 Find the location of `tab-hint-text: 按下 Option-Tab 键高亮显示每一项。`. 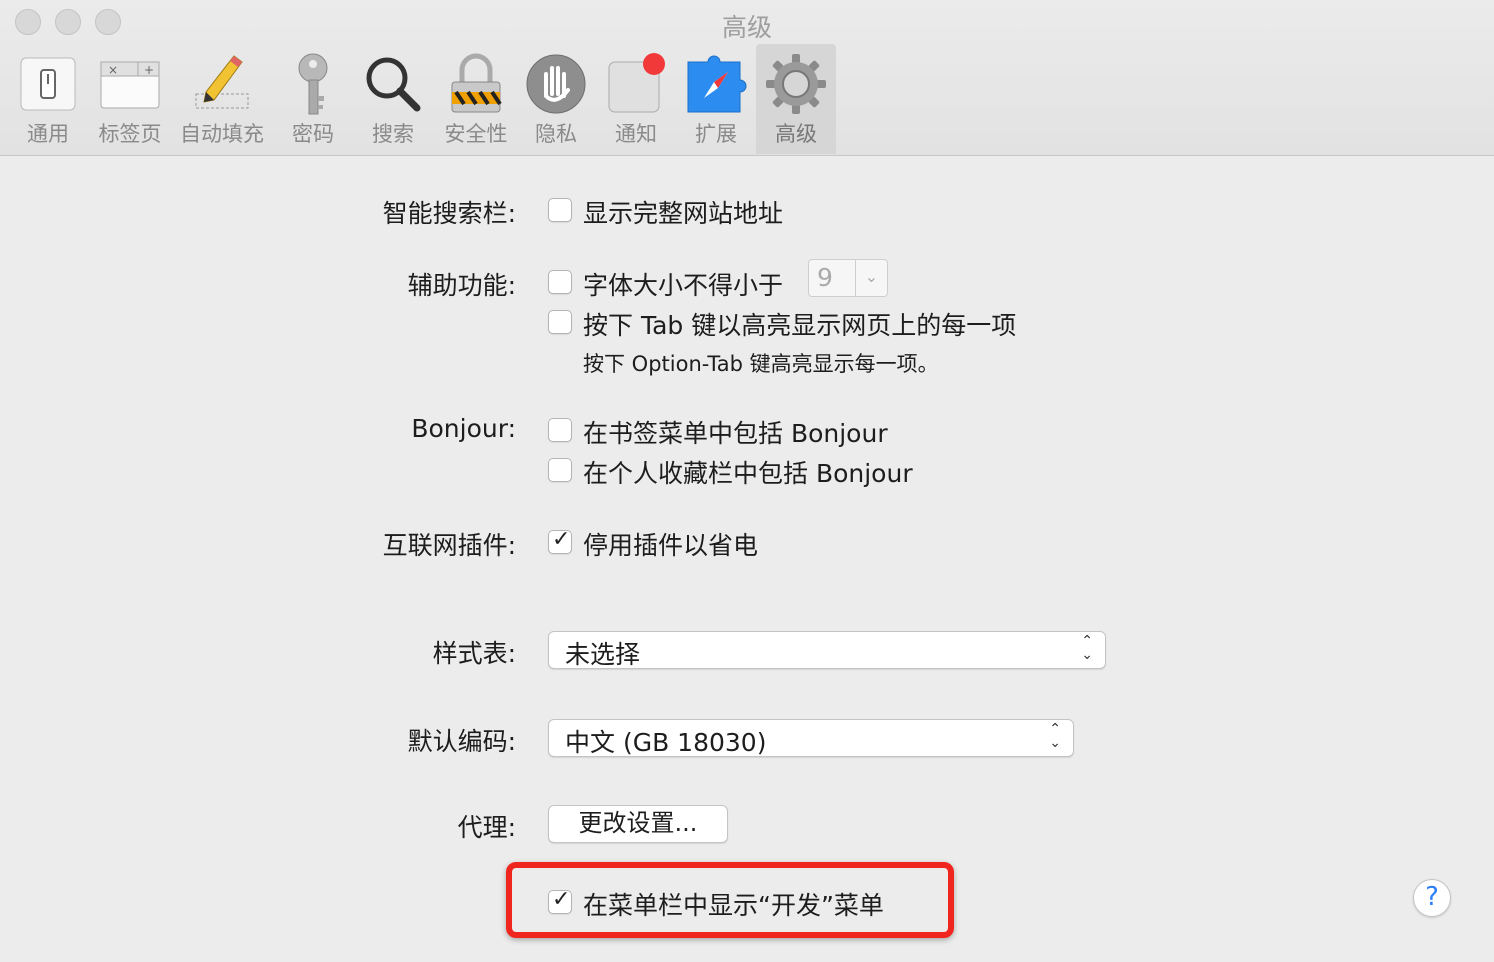

tab-hint-text: 按下 Option-Tab 键高亮显示每一项。 is located at coordinates (761, 364).